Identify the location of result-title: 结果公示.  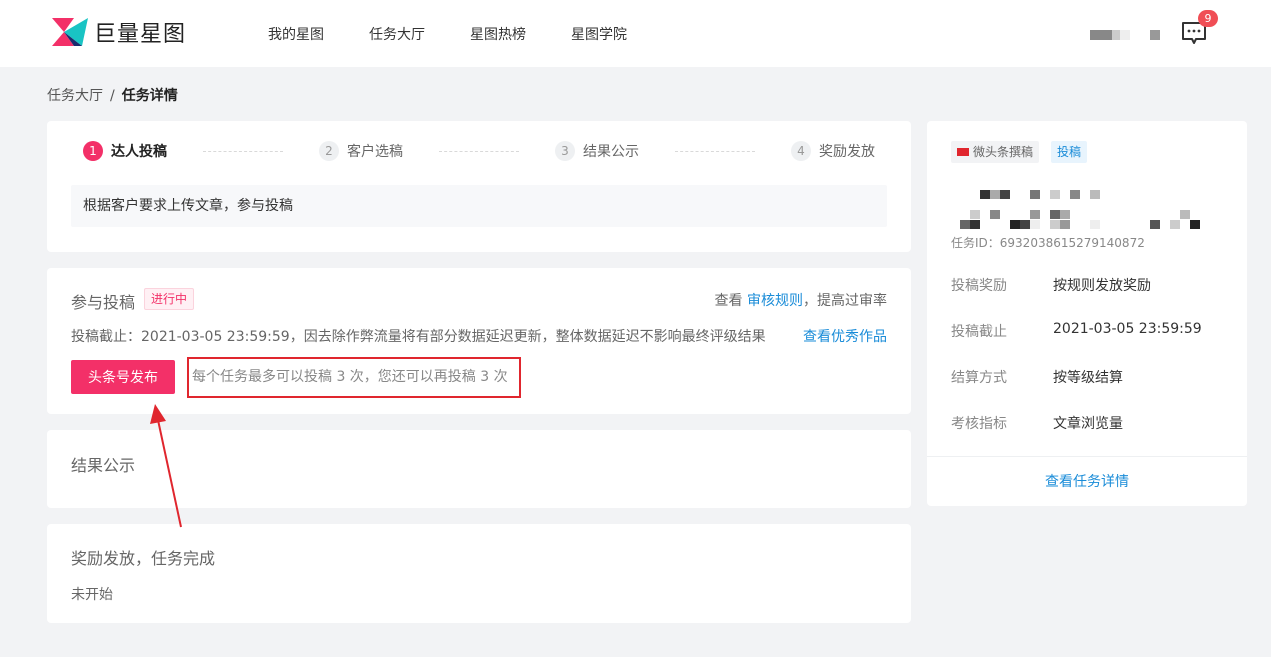
(103, 465).